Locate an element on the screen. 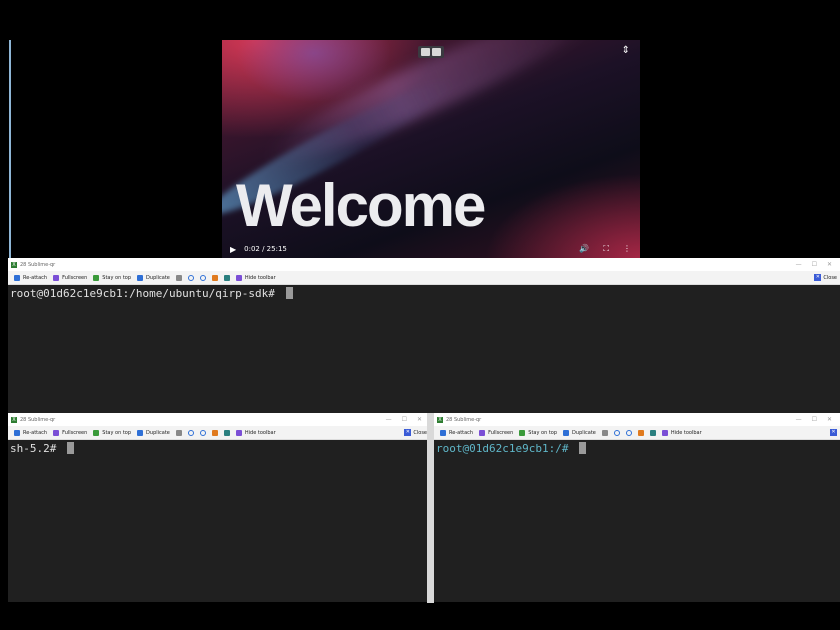 The height and width of the screenshot is (630, 840). close-button: ✕ is located at coordinates (833, 432).